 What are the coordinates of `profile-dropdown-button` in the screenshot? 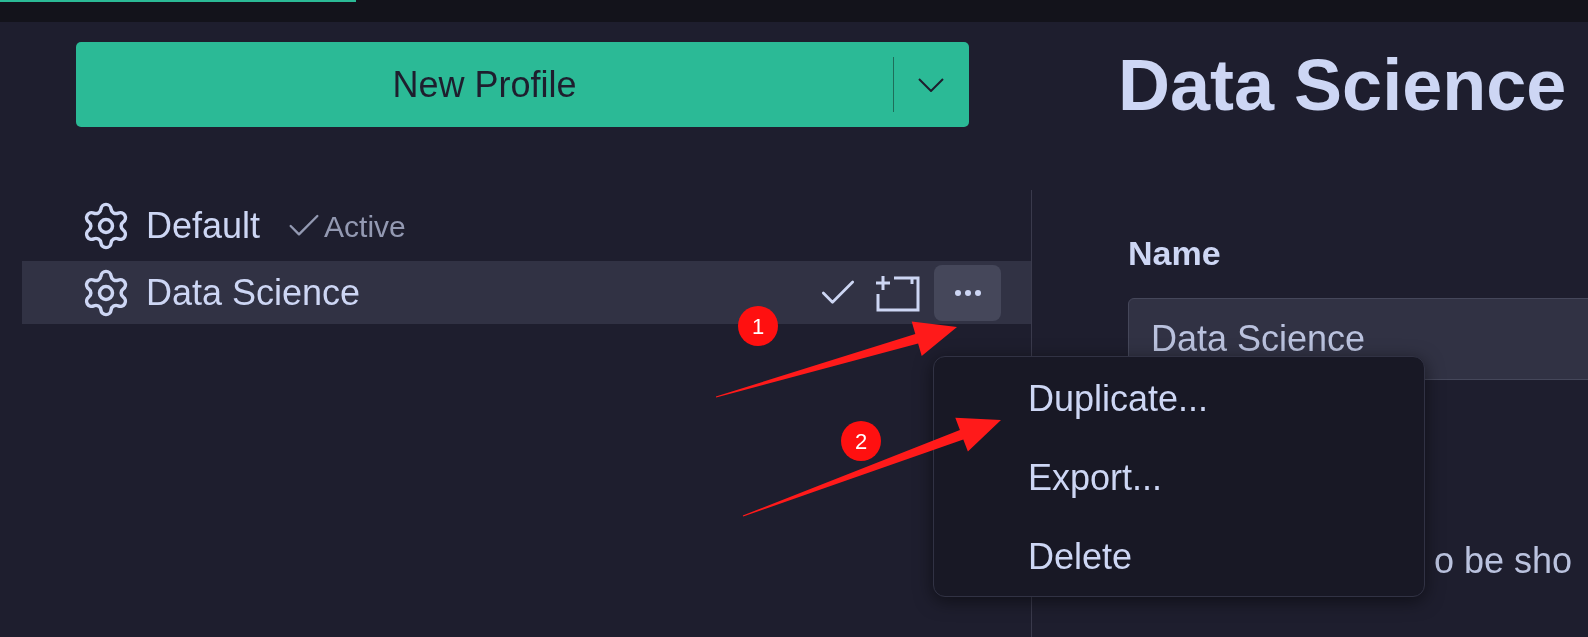 It's located at (931, 84).